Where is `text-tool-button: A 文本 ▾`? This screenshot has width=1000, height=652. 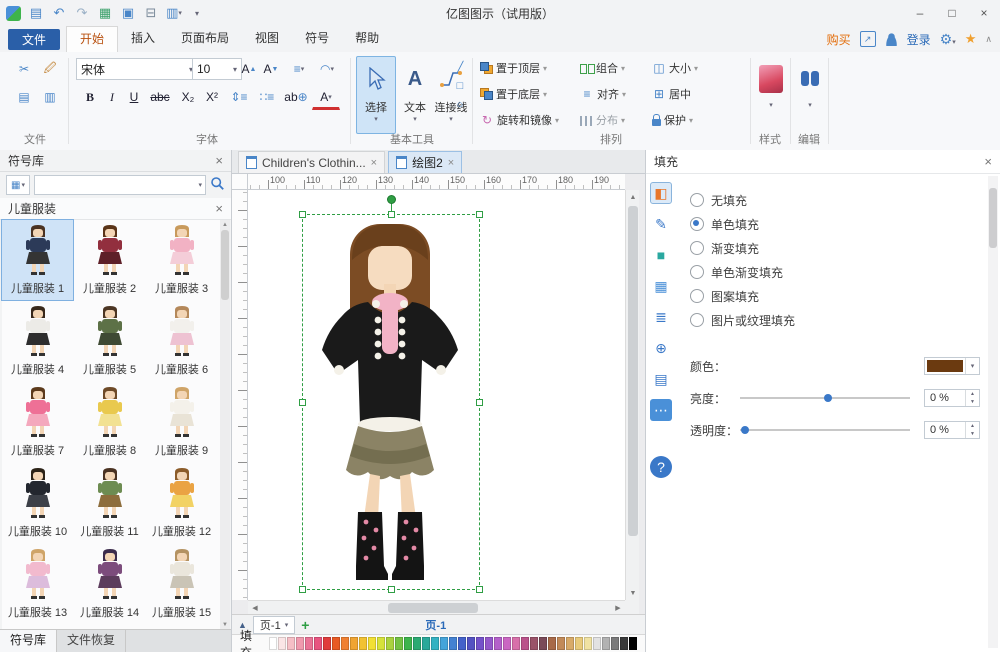
text-tool-button: A 文本 ▾ is located at coordinates (415, 95).